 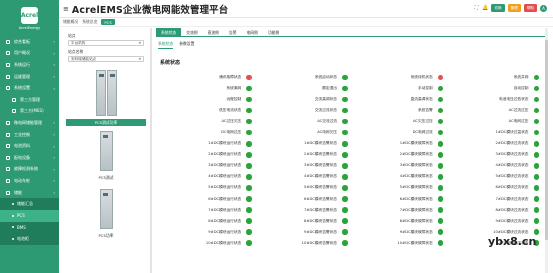 What do you see at coordinates (29, 135) in the screenshot?
I see `sidebar-item: 工业控制 ›` at bounding box center [29, 135].